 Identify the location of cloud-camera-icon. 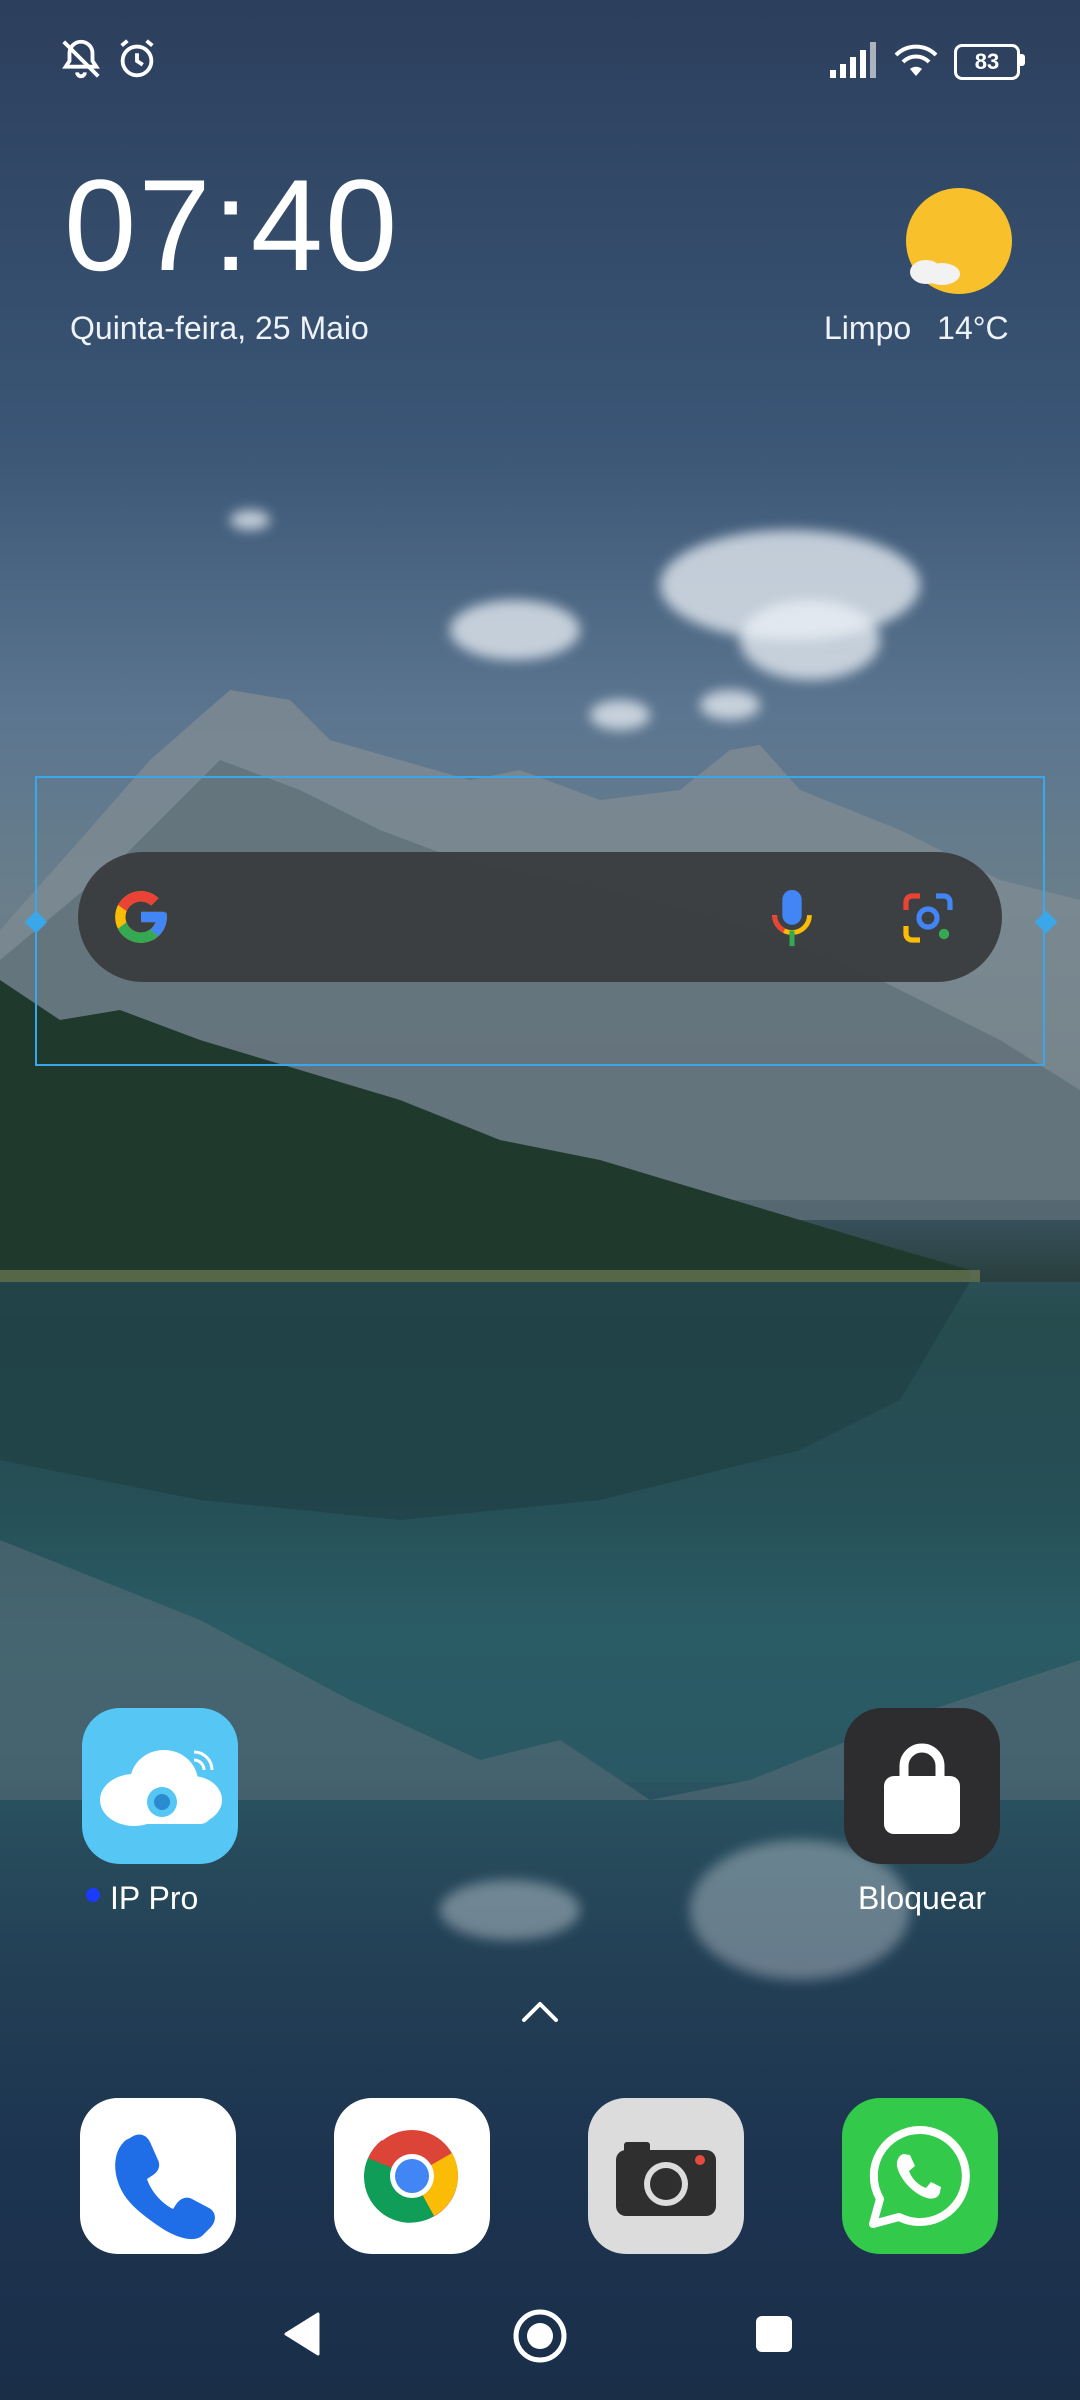
(161, 1788).